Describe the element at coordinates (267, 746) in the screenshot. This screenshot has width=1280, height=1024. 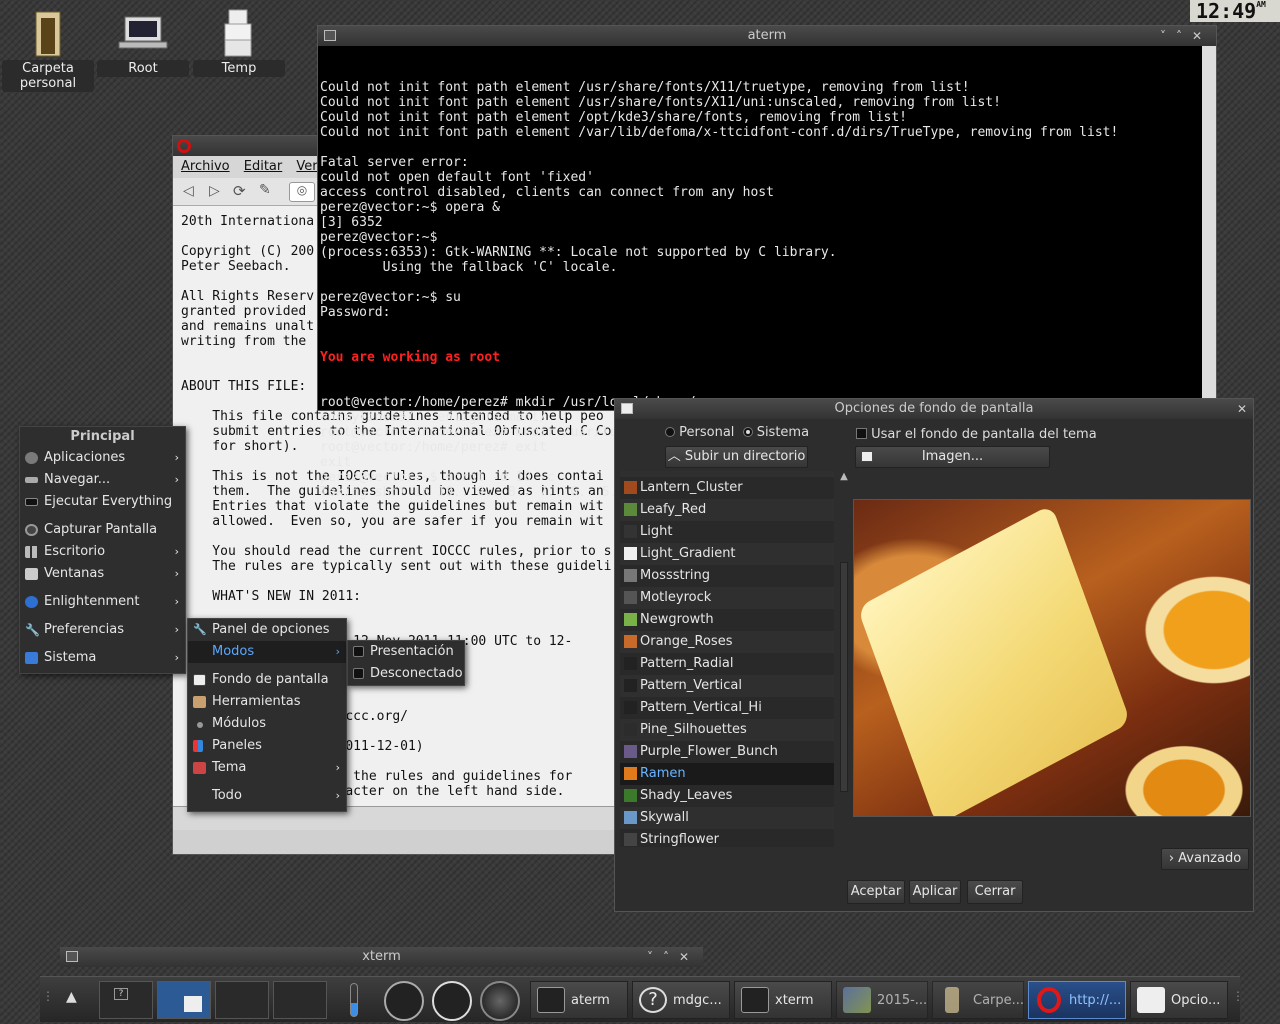
I see `menu-item-paneles: Paneles` at that location.